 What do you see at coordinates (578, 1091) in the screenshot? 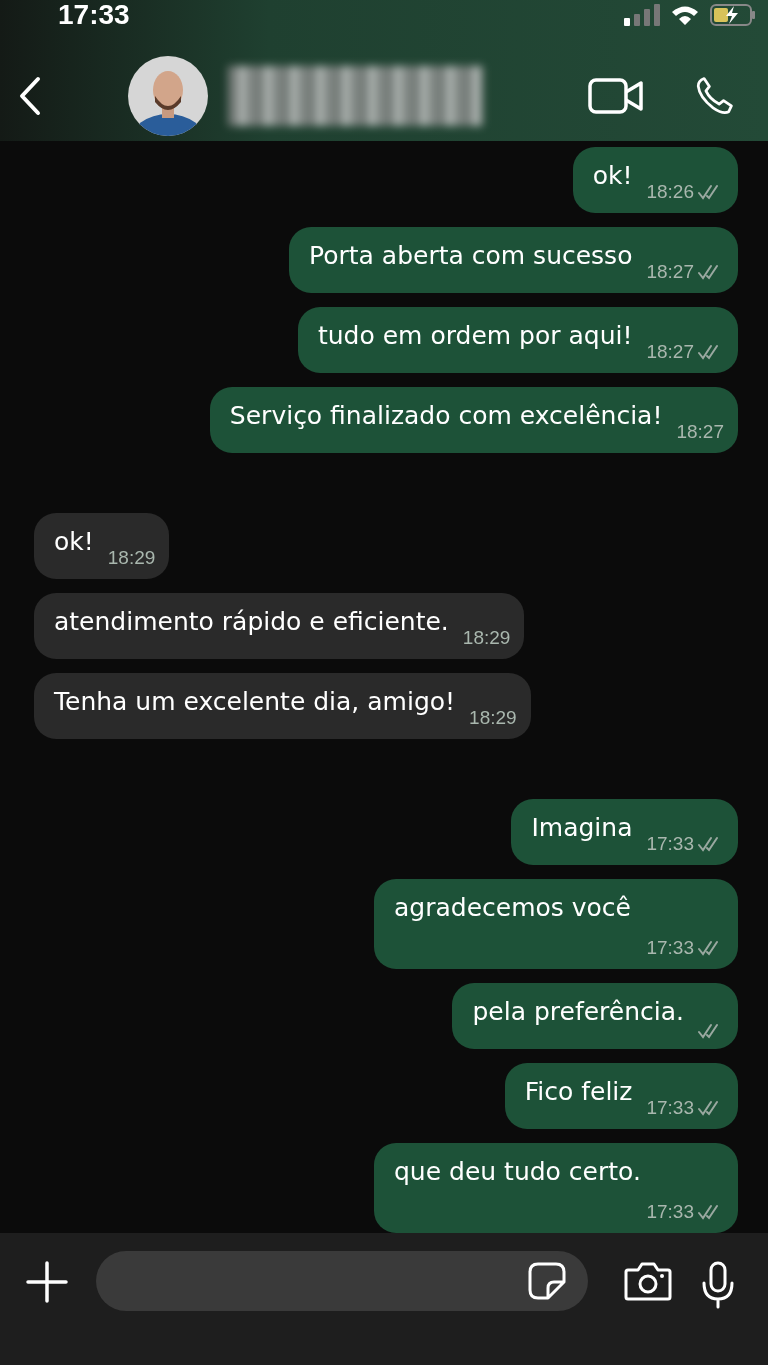
I see `message-text: Fico feliz` at bounding box center [578, 1091].